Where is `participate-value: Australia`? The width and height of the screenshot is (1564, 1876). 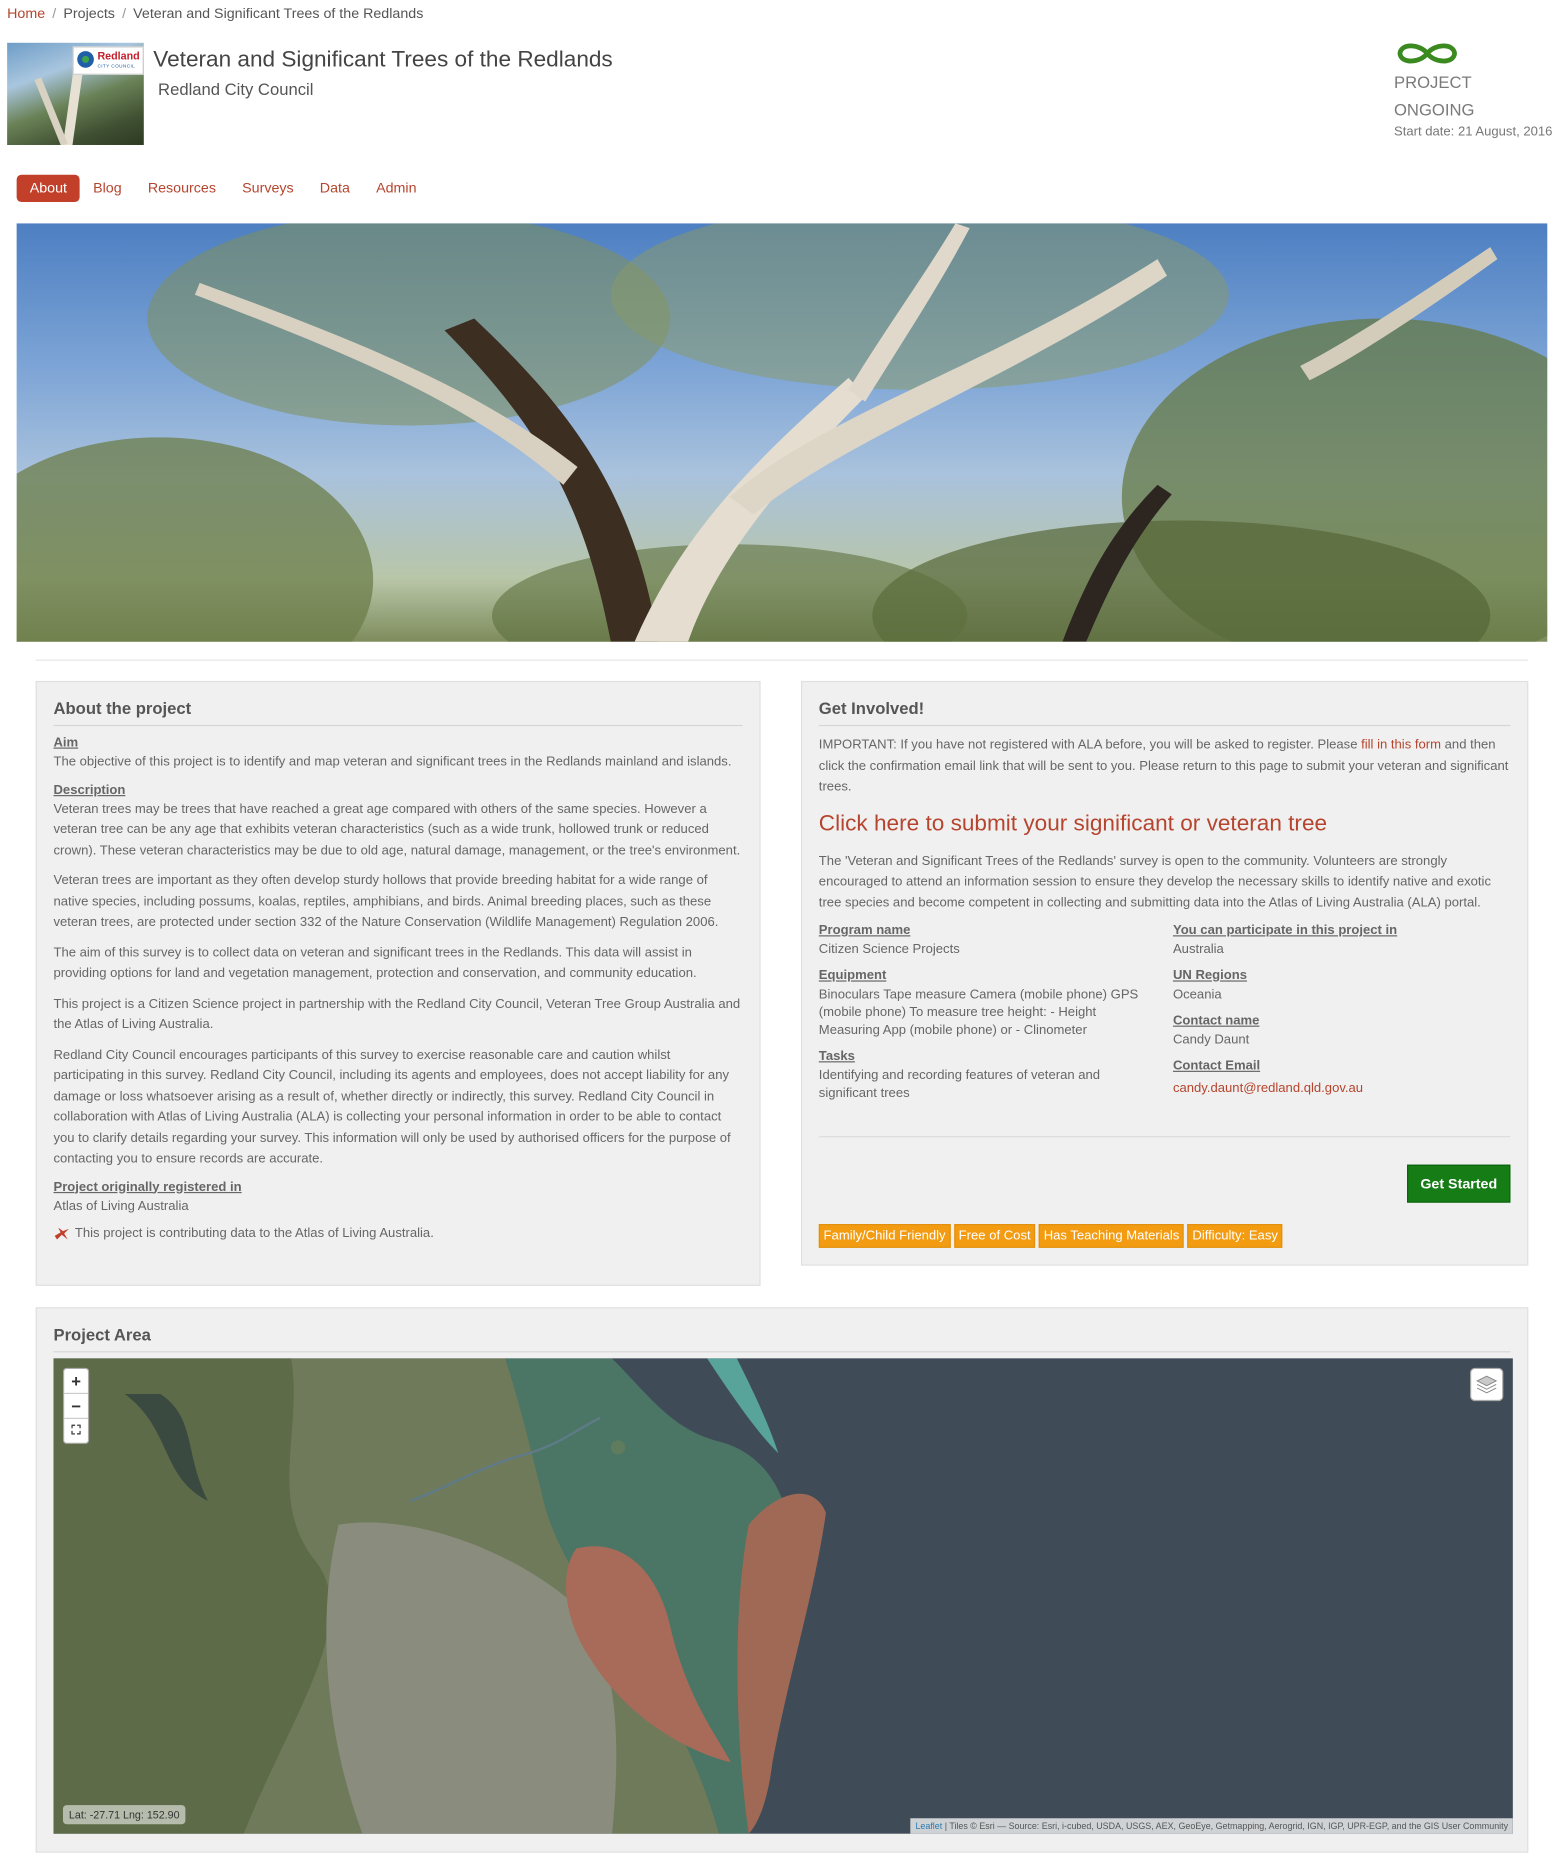
participate-value: Australia is located at coordinates (1198, 949).